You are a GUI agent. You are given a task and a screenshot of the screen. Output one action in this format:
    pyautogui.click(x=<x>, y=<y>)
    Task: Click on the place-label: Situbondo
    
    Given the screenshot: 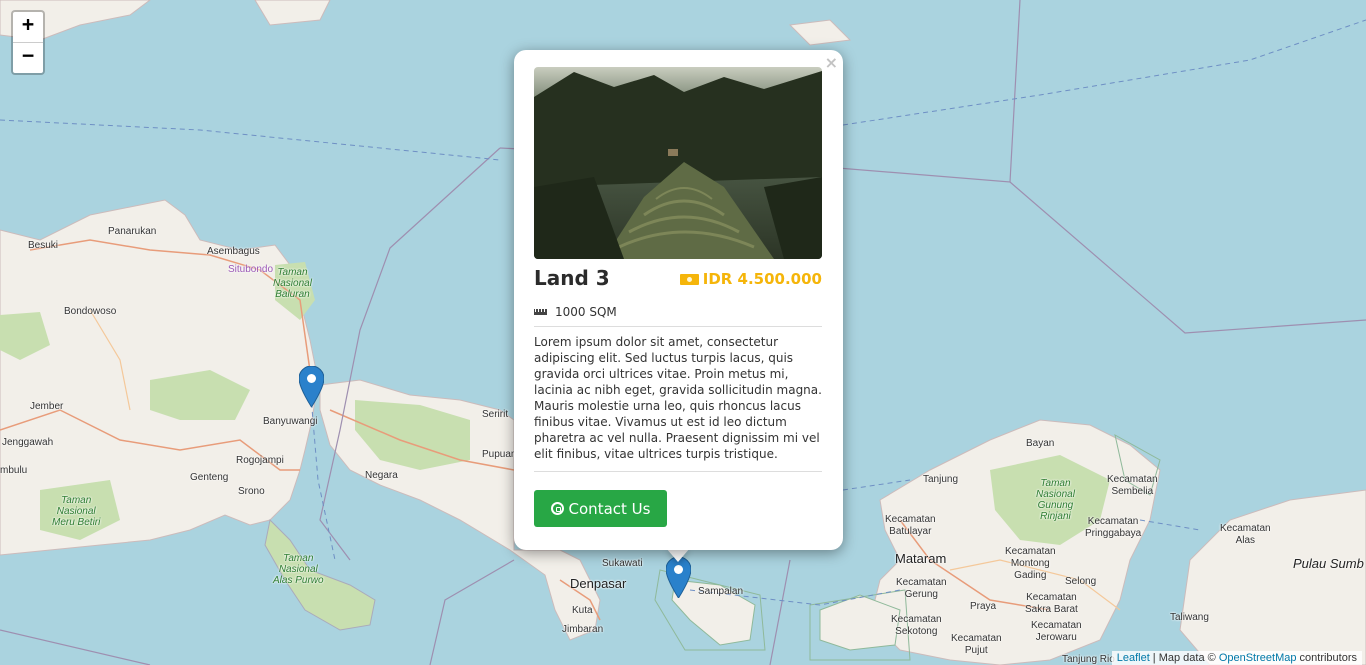 What is the action you would take?
    pyautogui.click(x=251, y=269)
    